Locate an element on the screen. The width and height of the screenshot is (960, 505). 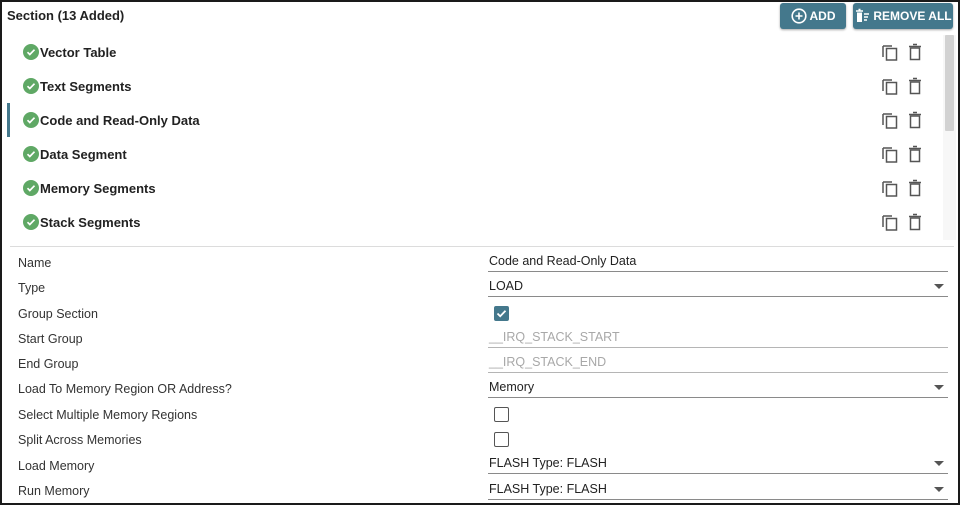
end-group-field: __IRQ_STACK_END is located at coordinates (718, 363).